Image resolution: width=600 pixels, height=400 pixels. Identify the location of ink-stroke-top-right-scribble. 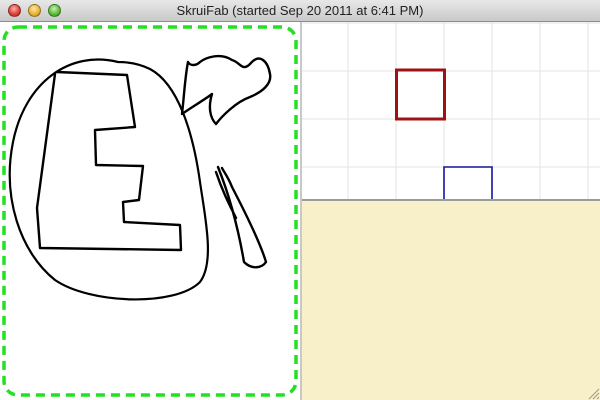
(226, 90).